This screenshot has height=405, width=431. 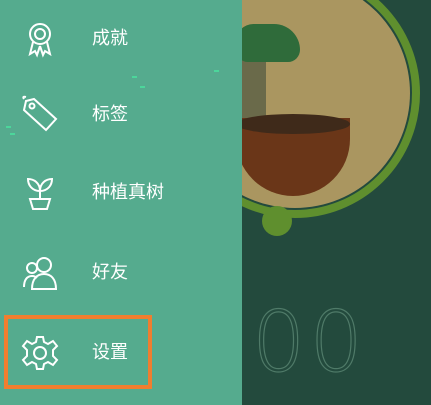 I want to click on sprout-icon, so click(x=40, y=193).